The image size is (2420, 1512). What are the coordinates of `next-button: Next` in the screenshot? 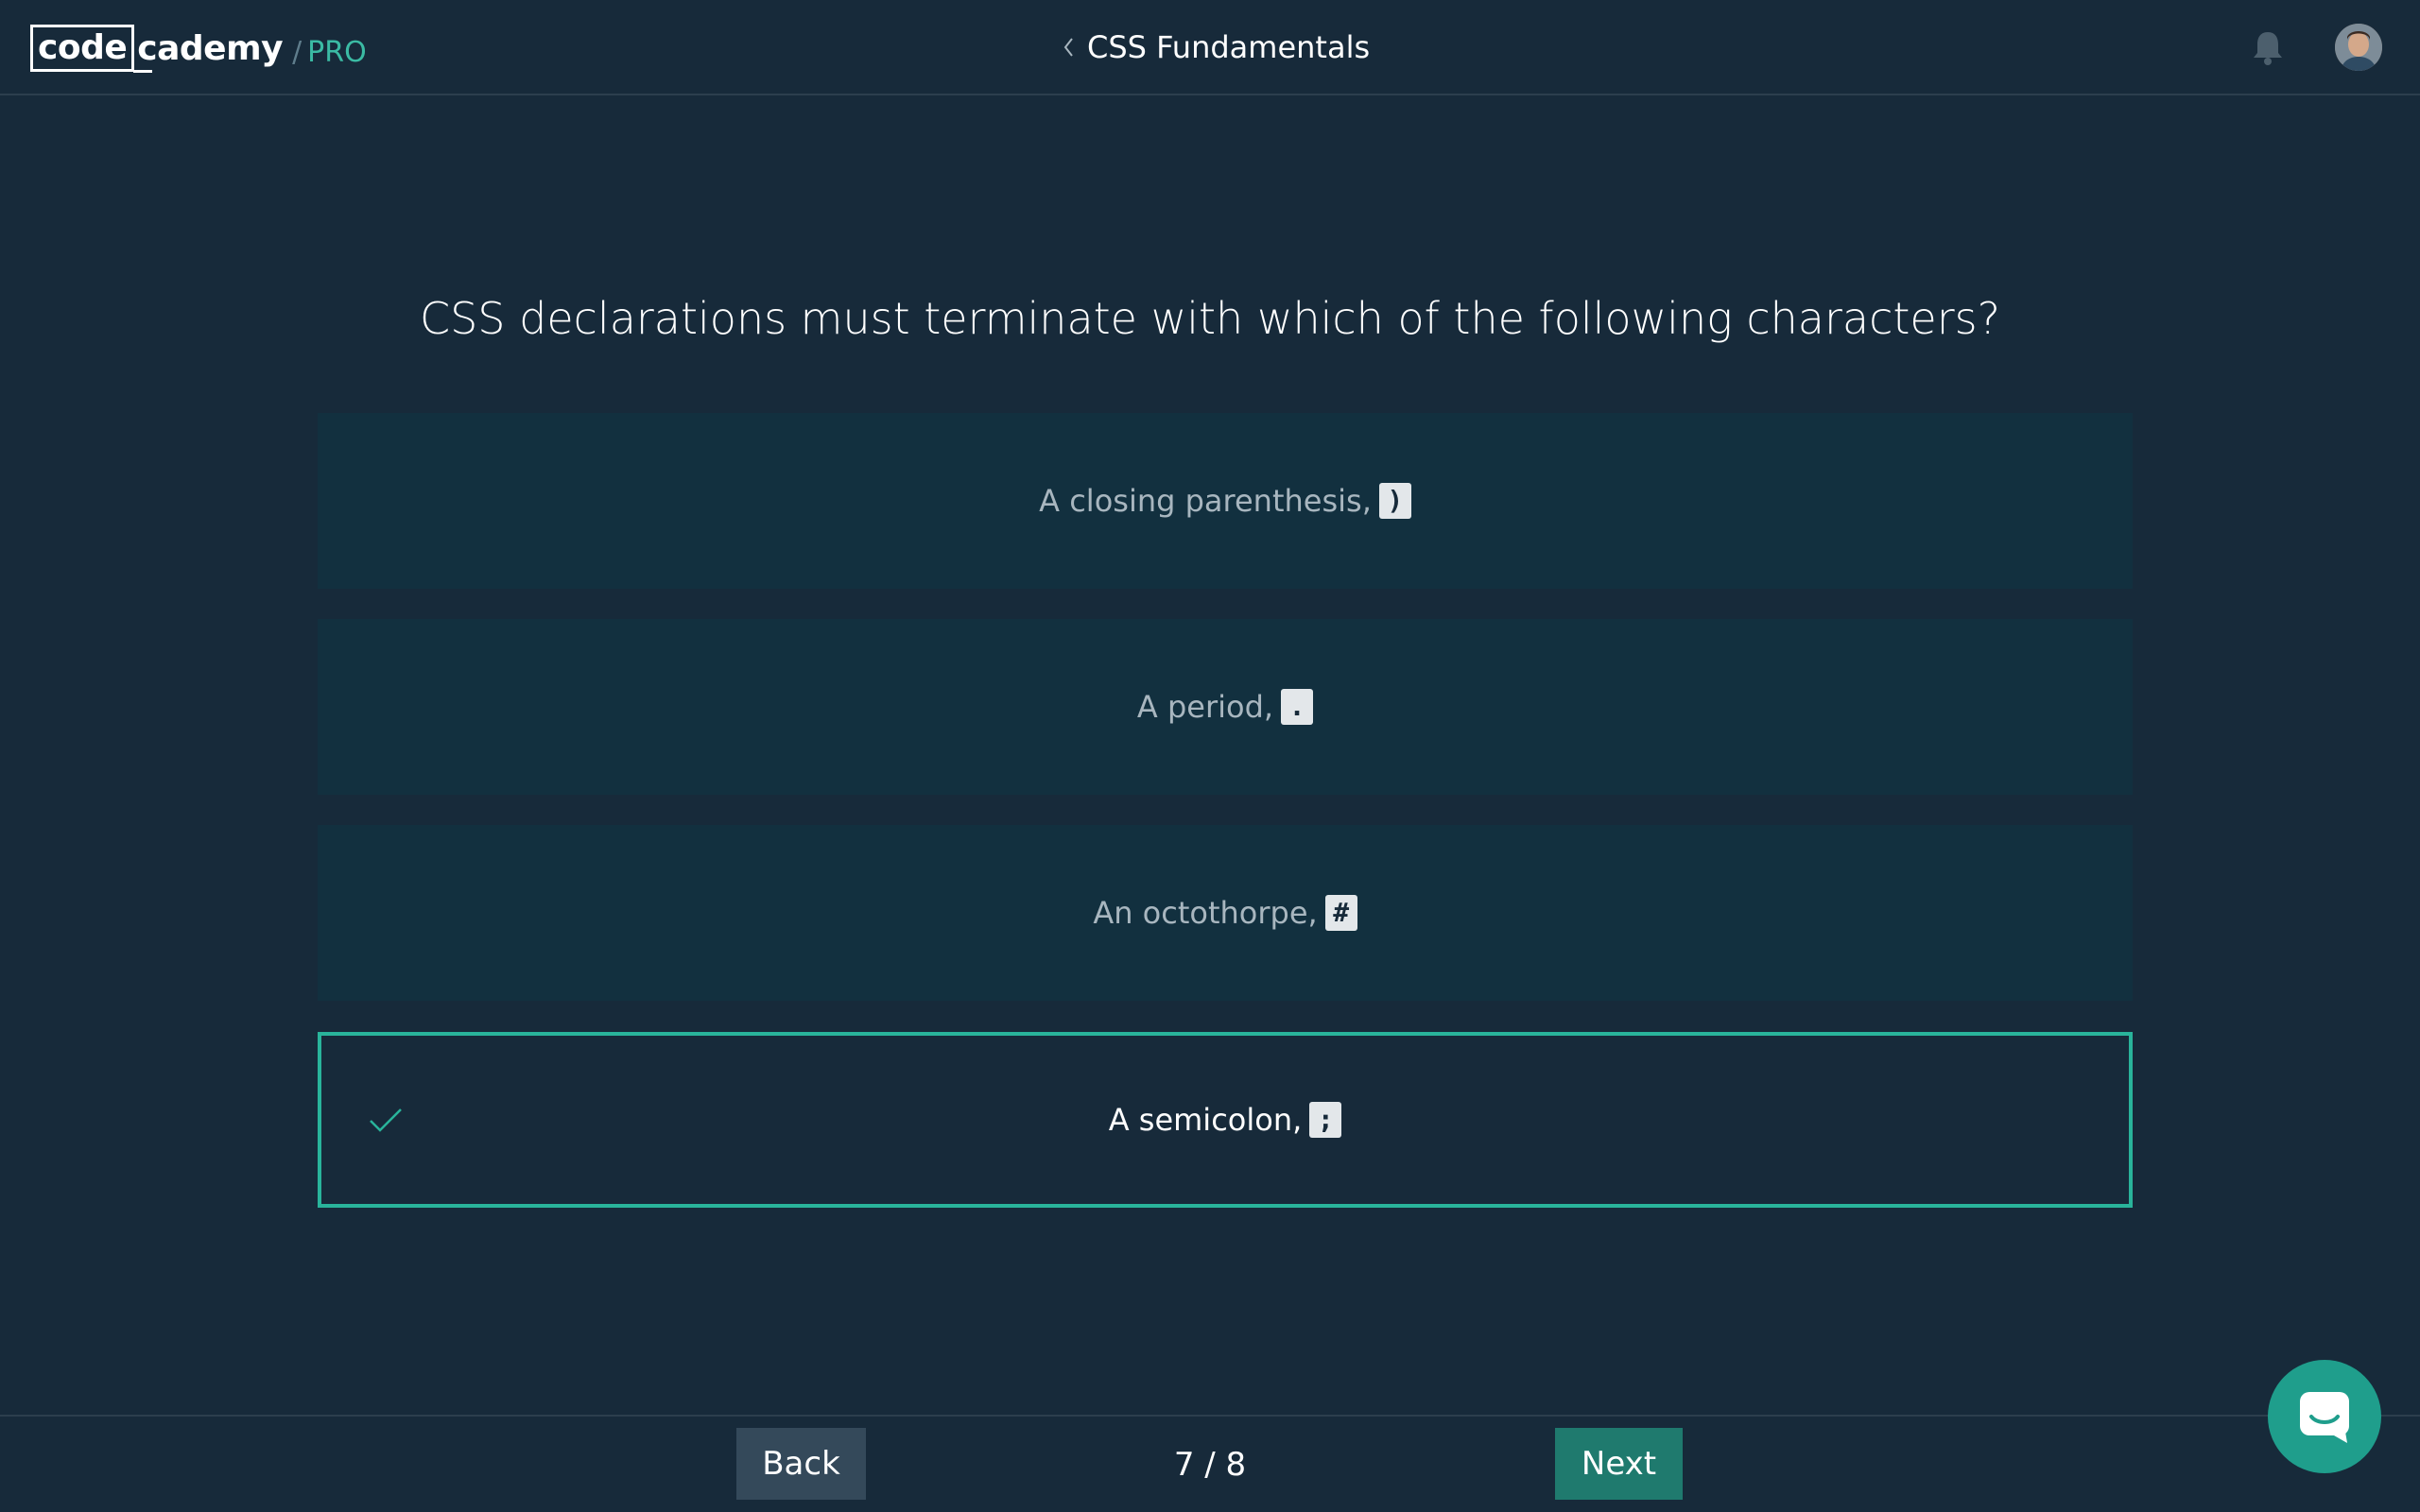 It's located at (1619, 1464).